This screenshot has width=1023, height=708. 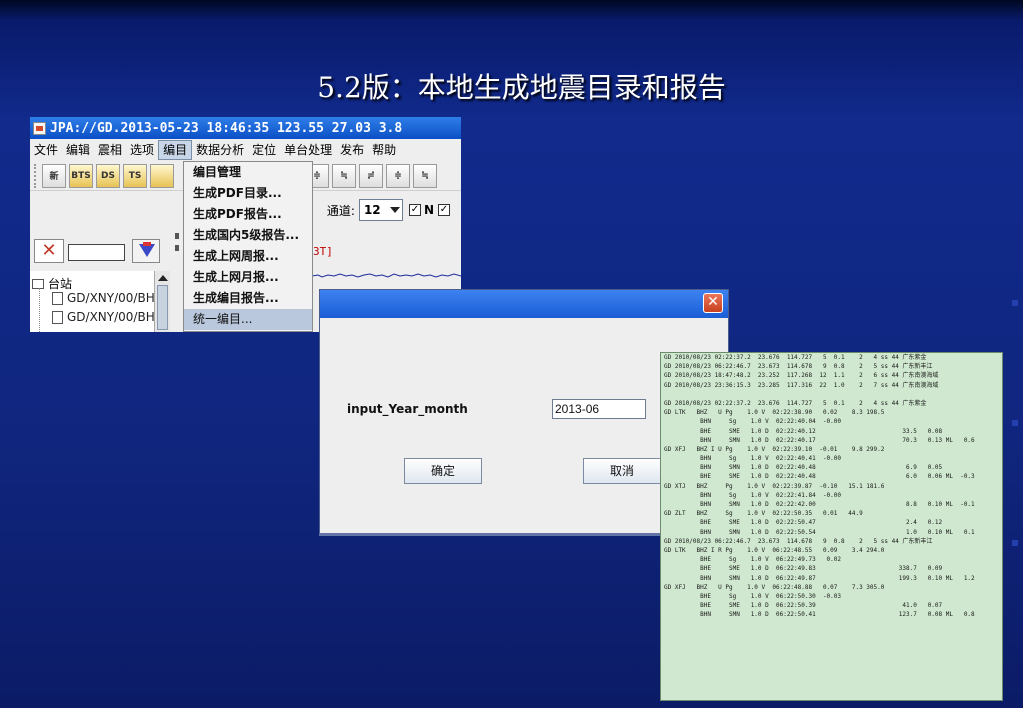 What do you see at coordinates (443, 471) in the screenshot?
I see `ok-button: 确定` at bounding box center [443, 471].